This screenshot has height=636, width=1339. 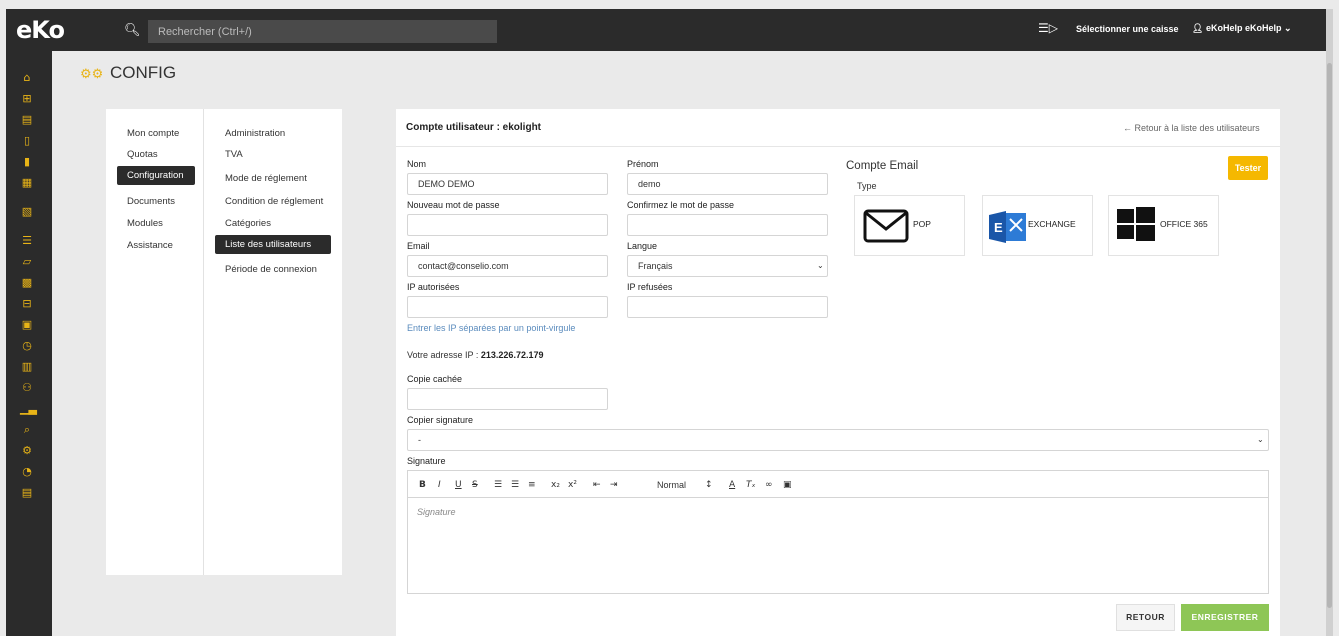 I want to click on invoice-icon: ▦, so click(x=27, y=183).